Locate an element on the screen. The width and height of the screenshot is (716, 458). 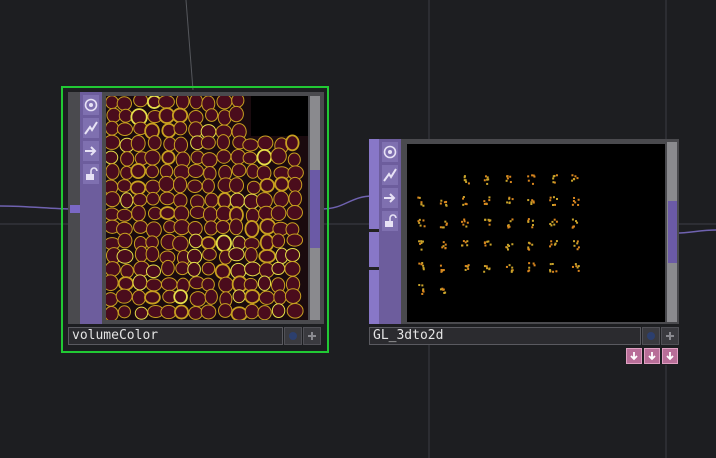
link-wire is located at coordinates (347, 202).